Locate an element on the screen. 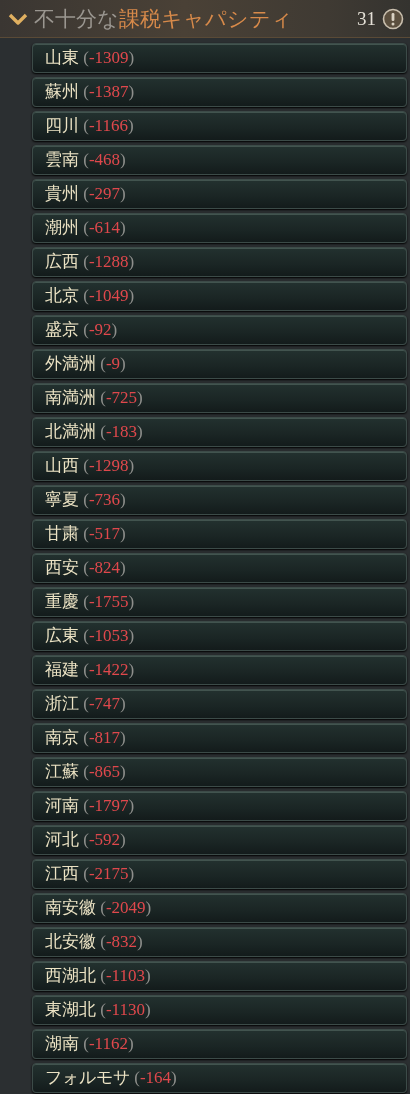 Image resolution: width=410 pixels, height=1094 pixels. province-row: 浙江 (-747) is located at coordinates (219, 704).